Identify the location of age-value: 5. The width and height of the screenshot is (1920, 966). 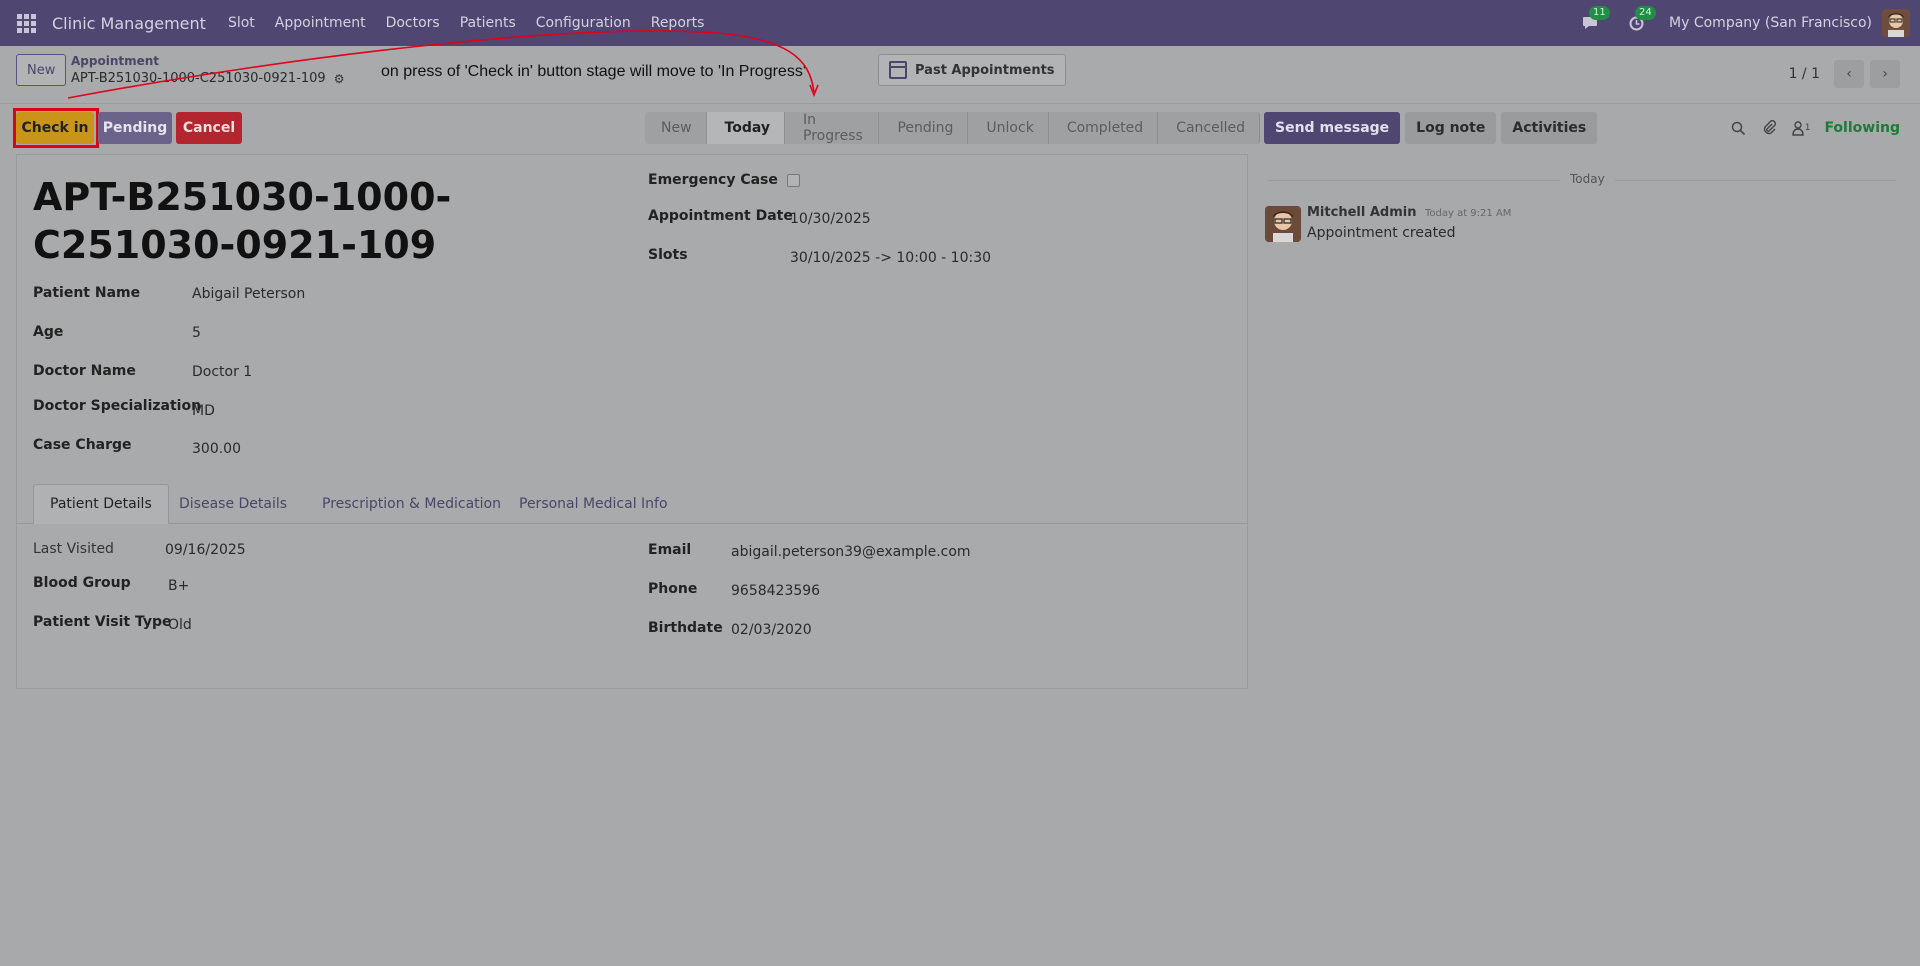
(196, 333).